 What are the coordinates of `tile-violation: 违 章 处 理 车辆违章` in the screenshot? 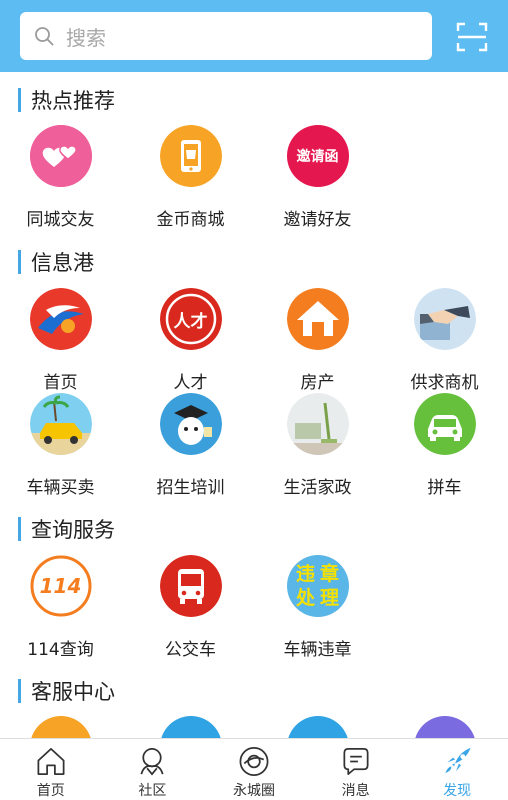 It's located at (317, 607).